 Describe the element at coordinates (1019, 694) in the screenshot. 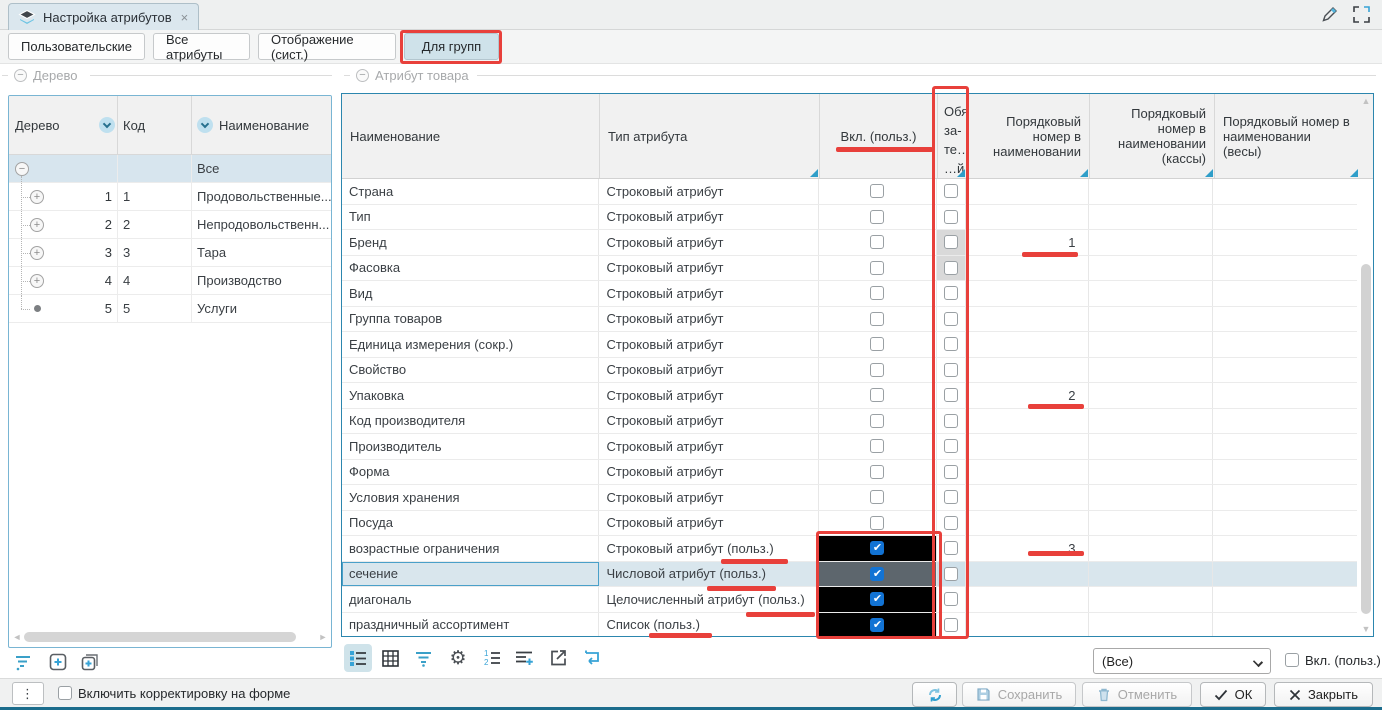

I see `save-button: Сохранить` at that location.